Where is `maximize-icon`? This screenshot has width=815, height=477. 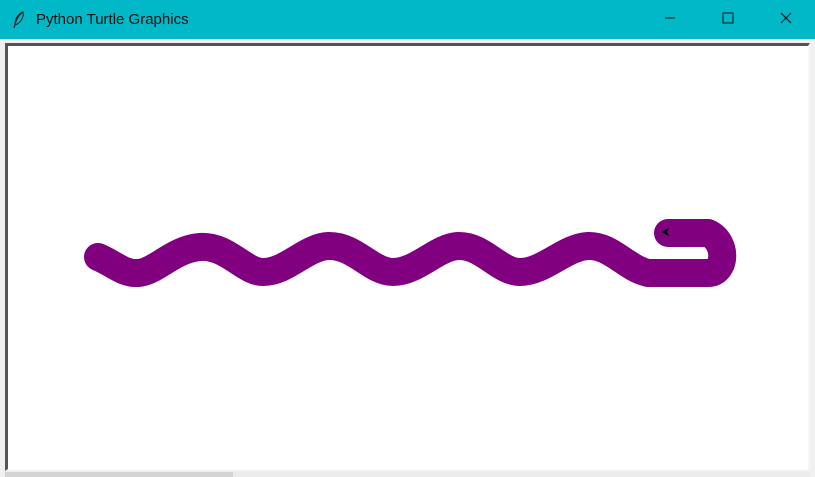
maximize-icon is located at coordinates (728, 20).